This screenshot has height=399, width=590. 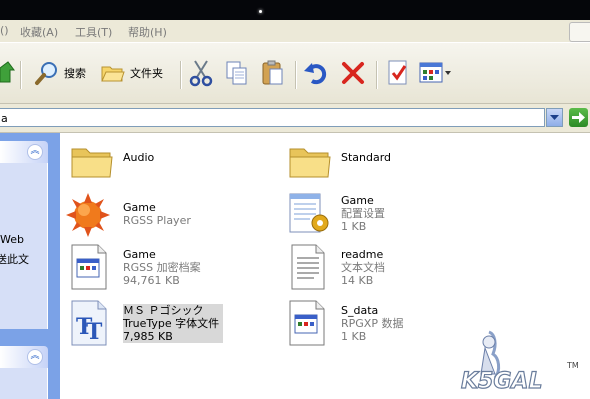 I want to click on file-type: RGSS 加密档案, so click(x=162, y=267).